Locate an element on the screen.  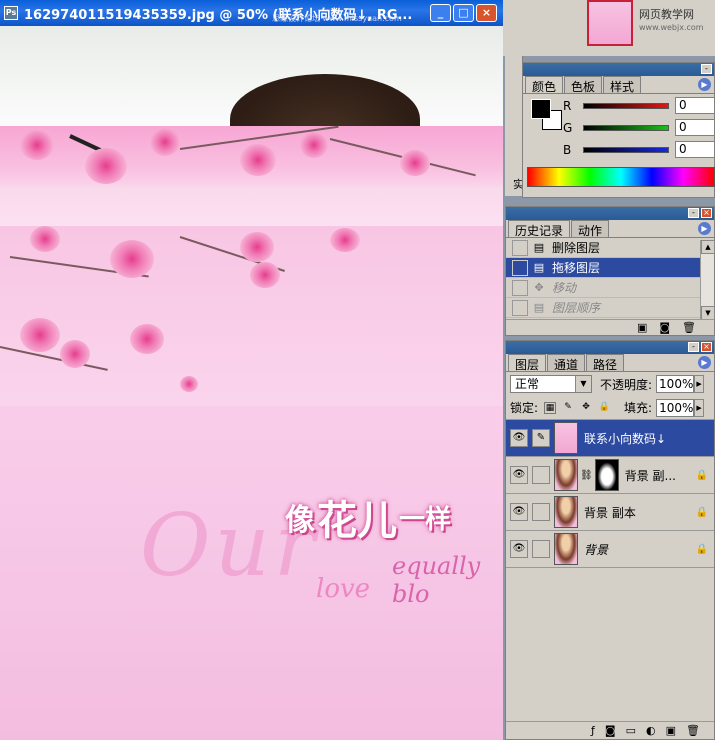
fill-arrow-icon: ▶ is located at coordinates (699, 407).